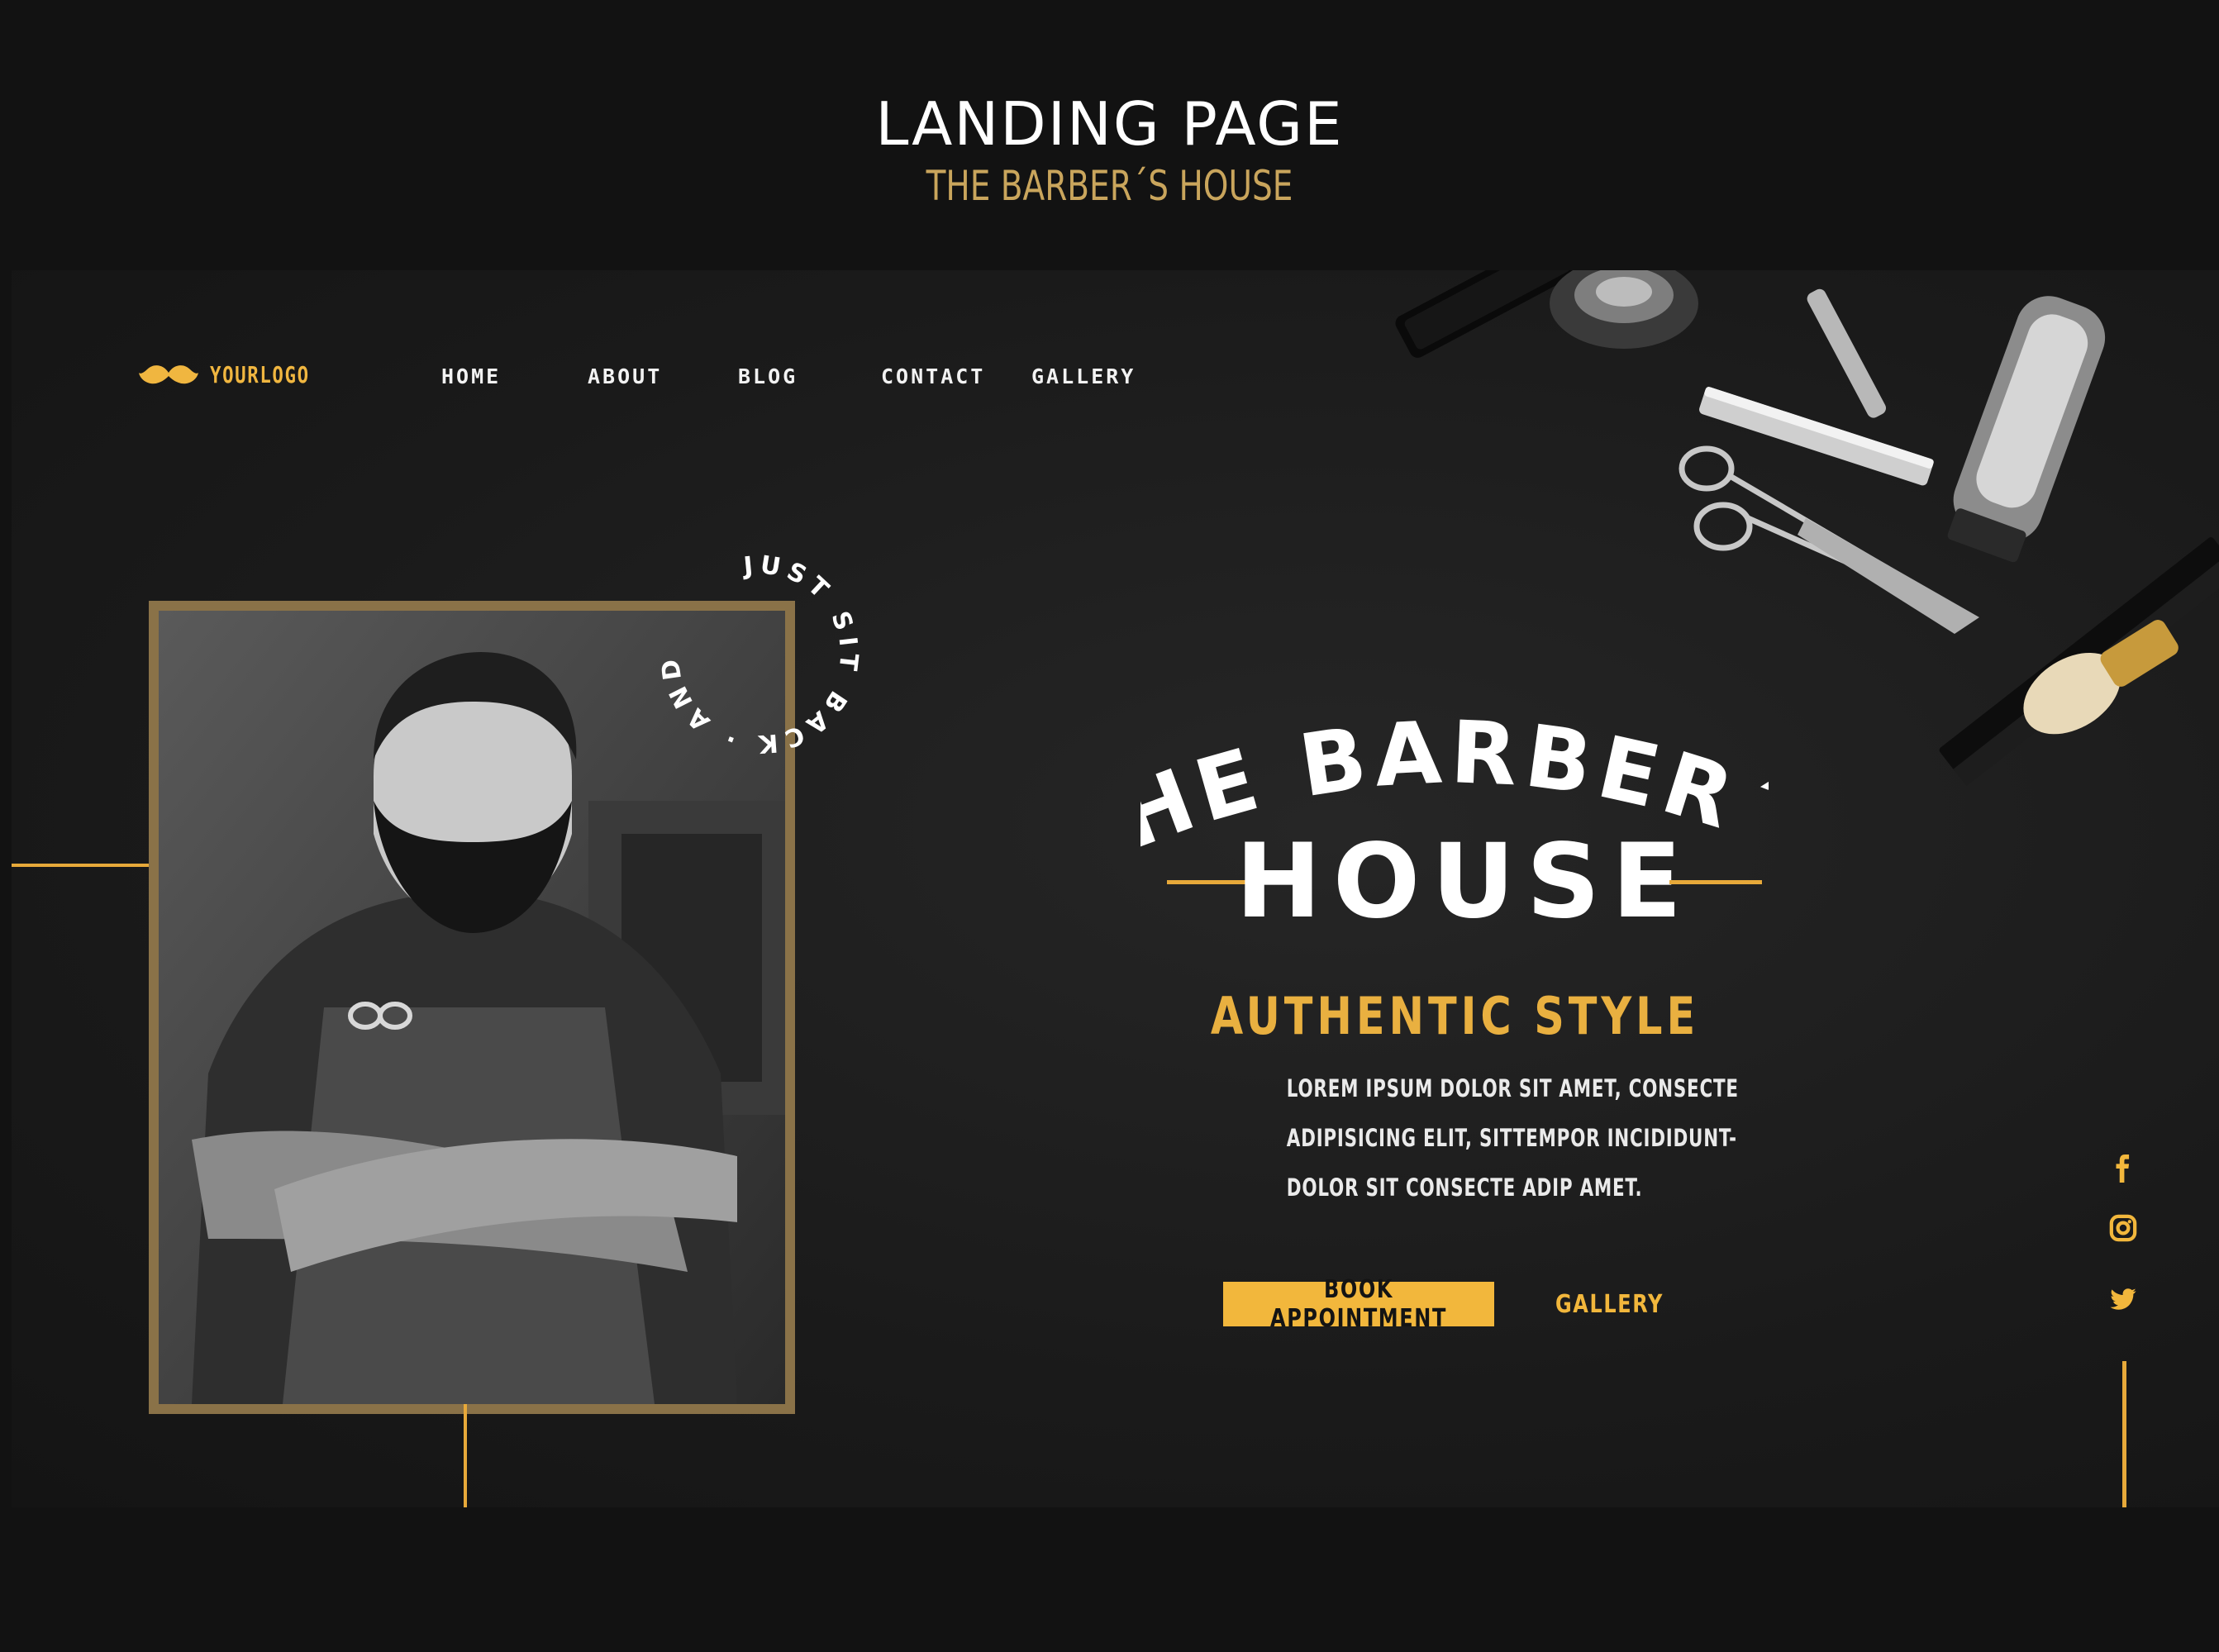 Image resolution: width=2219 pixels, height=1652 pixels. I want to click on gallery-link: GALLERY, so click(1623, 1304).